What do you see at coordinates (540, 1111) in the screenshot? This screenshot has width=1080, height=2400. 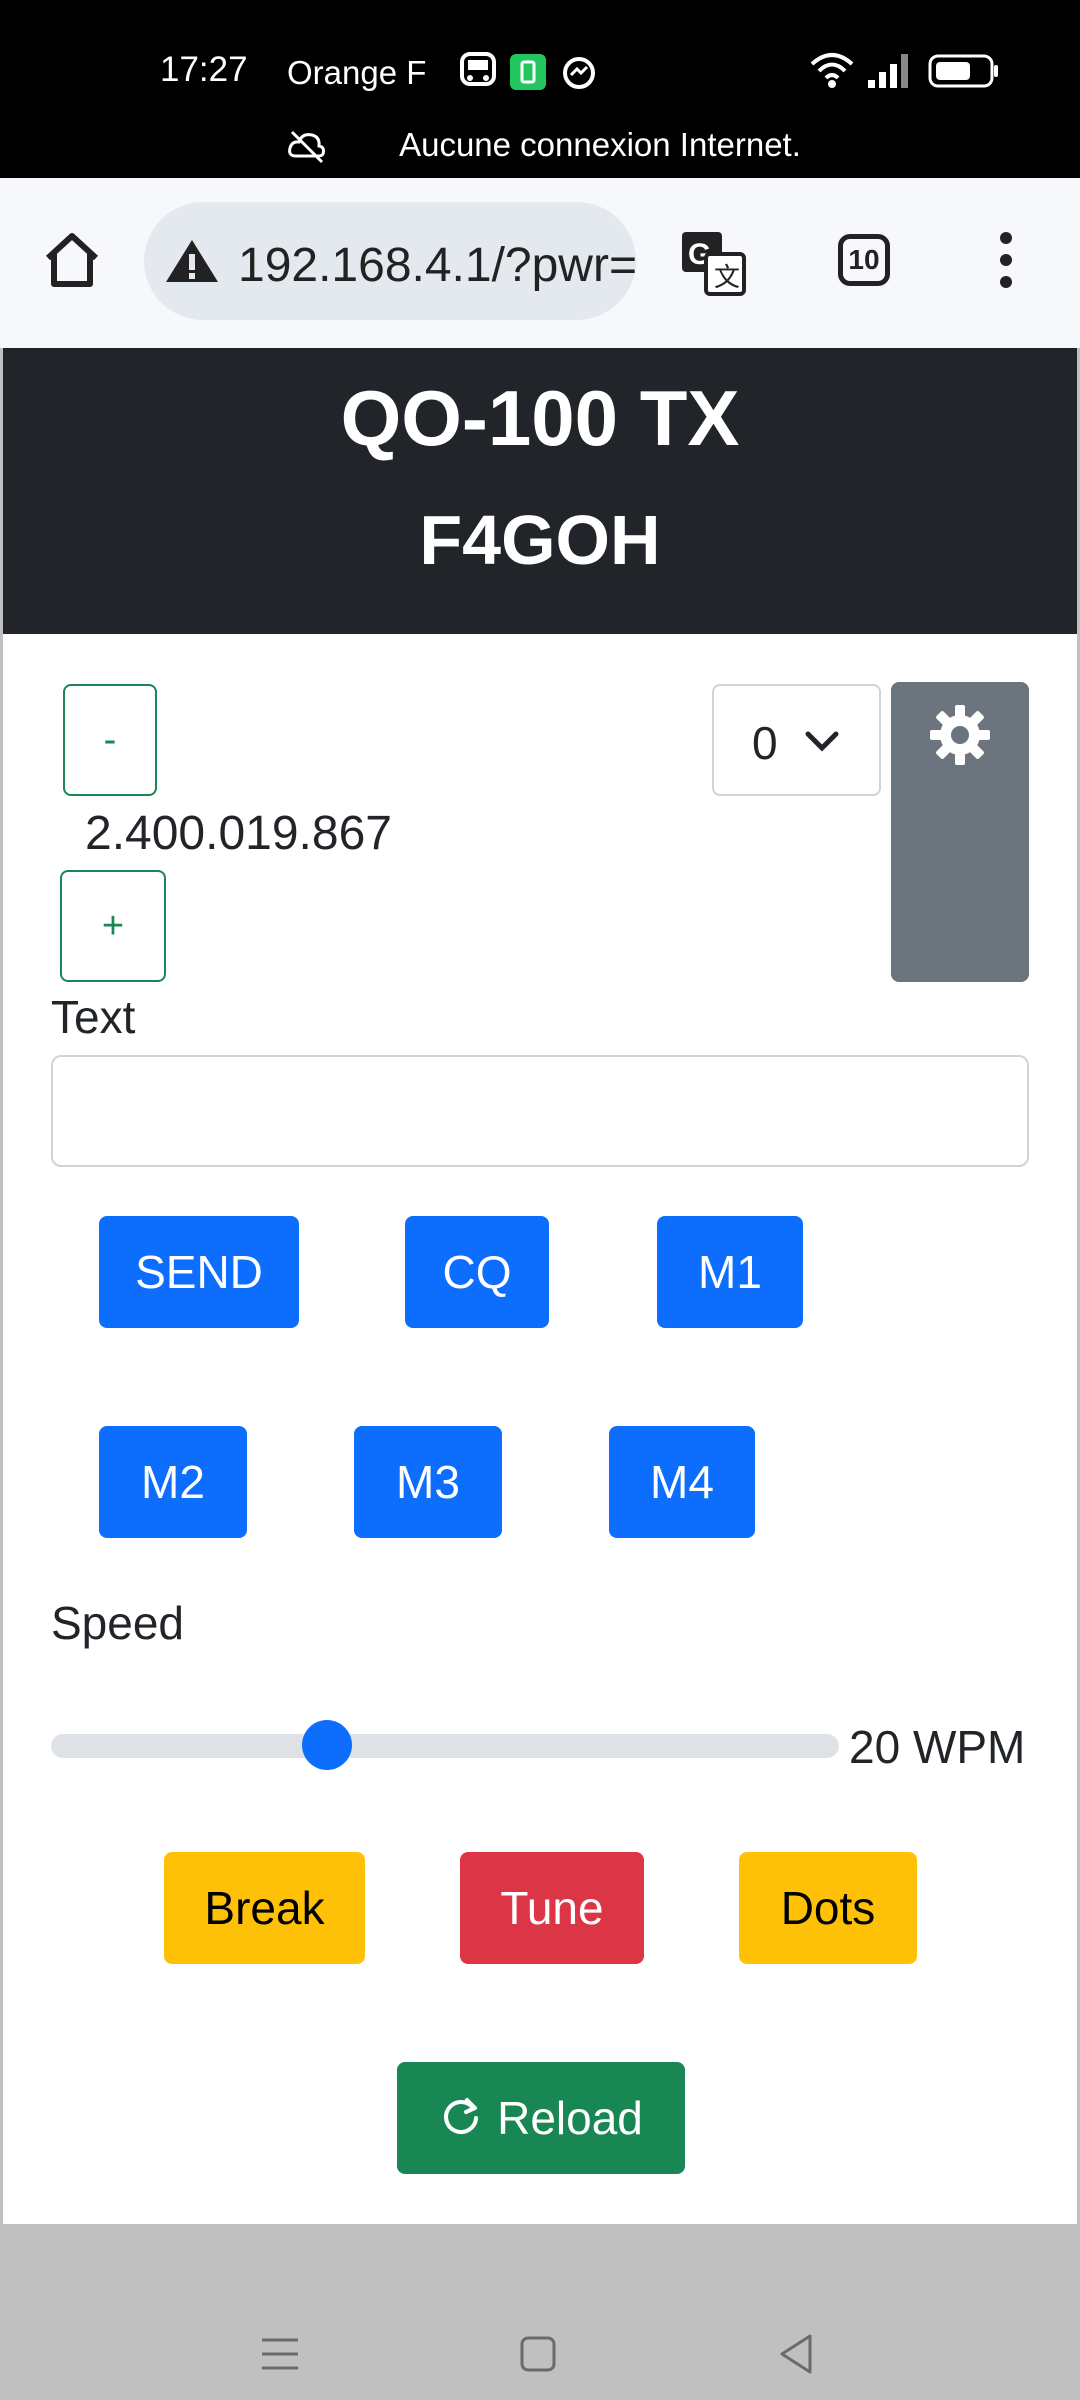 I see `text-input` at bounding box center [540, 1111].